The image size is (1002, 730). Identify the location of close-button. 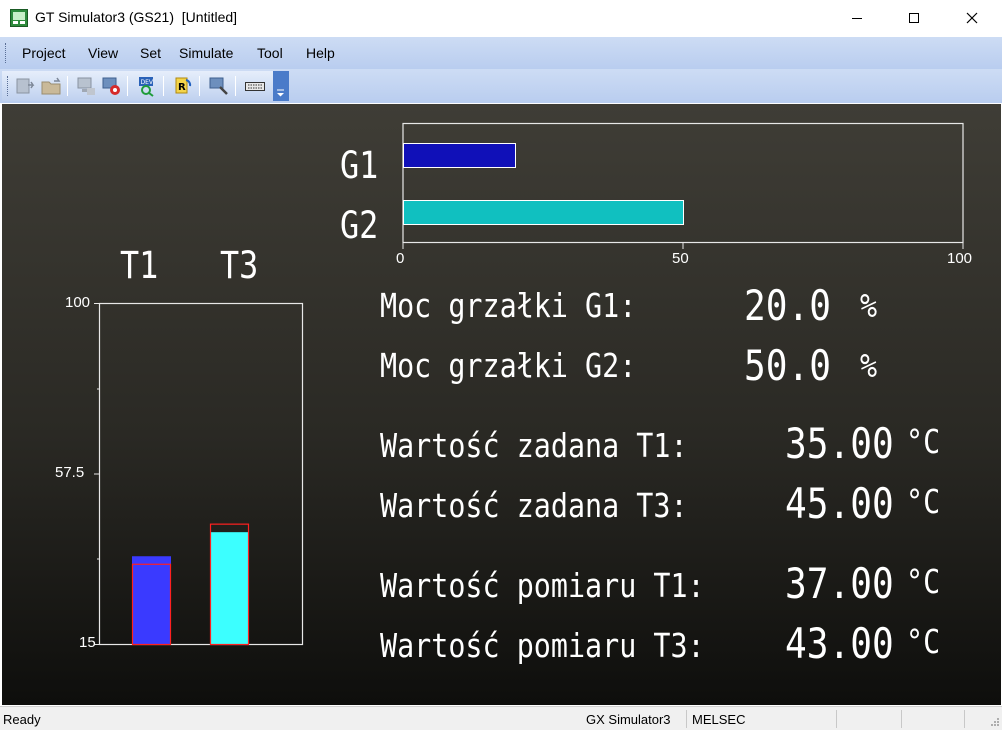
(972, 18).